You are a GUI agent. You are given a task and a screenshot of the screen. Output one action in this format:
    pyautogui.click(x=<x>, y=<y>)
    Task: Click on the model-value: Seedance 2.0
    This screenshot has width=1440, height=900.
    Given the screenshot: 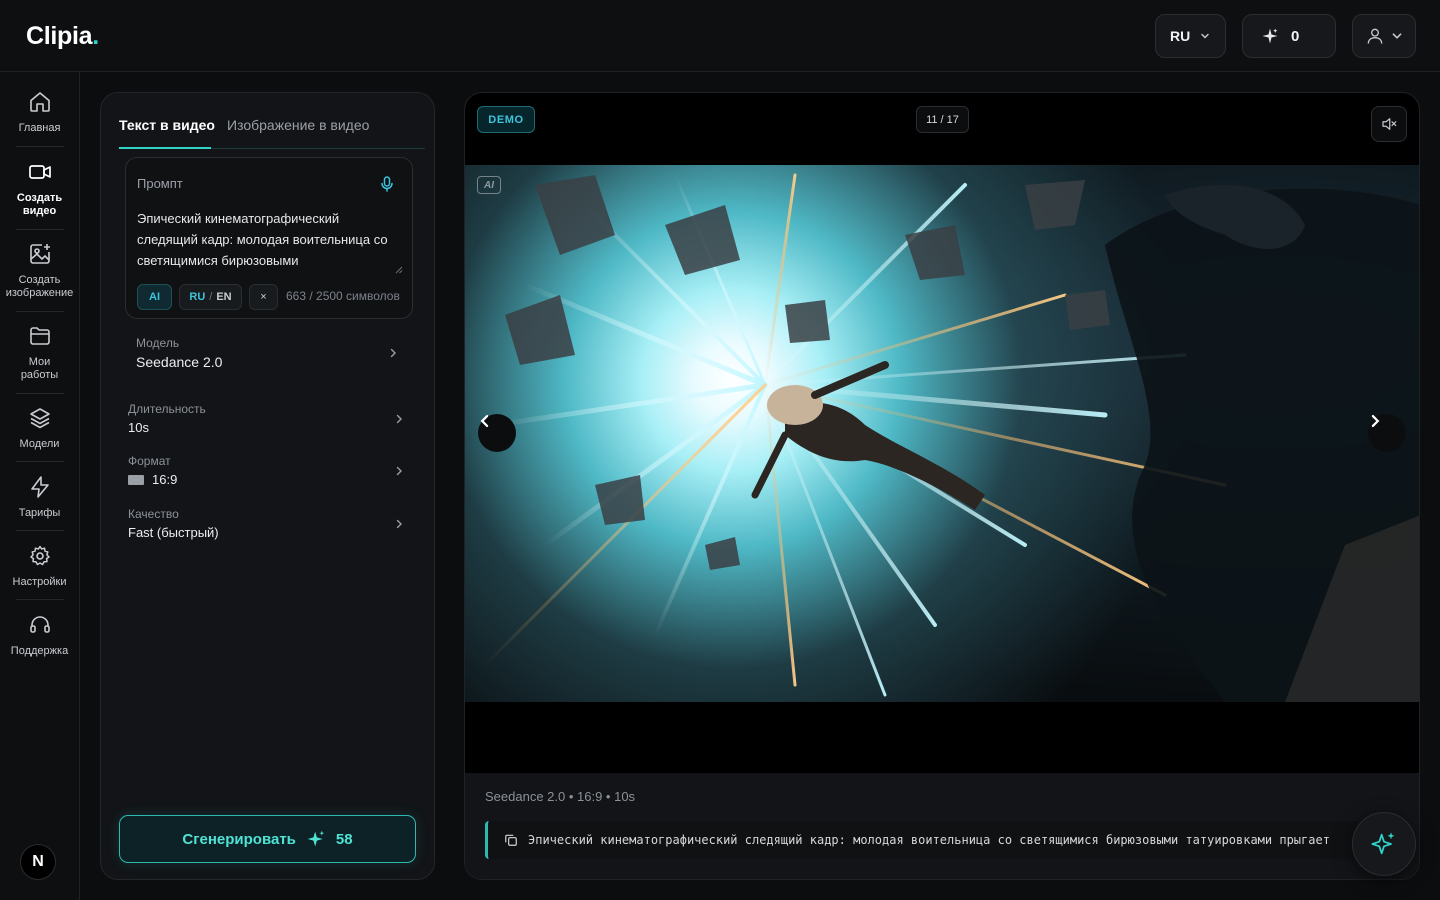 What is the action you would take?
    pyautogui.click(x=179, y=362)
    